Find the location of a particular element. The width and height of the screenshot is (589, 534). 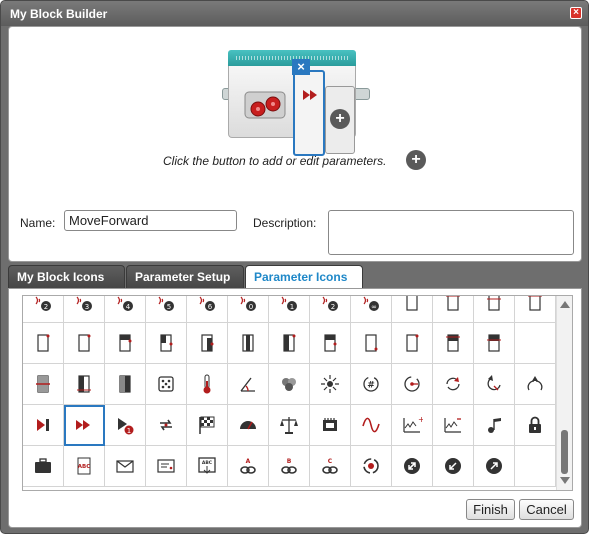

tab-parameter-icons: Parameter Icons is located at coordinates (304, 277).